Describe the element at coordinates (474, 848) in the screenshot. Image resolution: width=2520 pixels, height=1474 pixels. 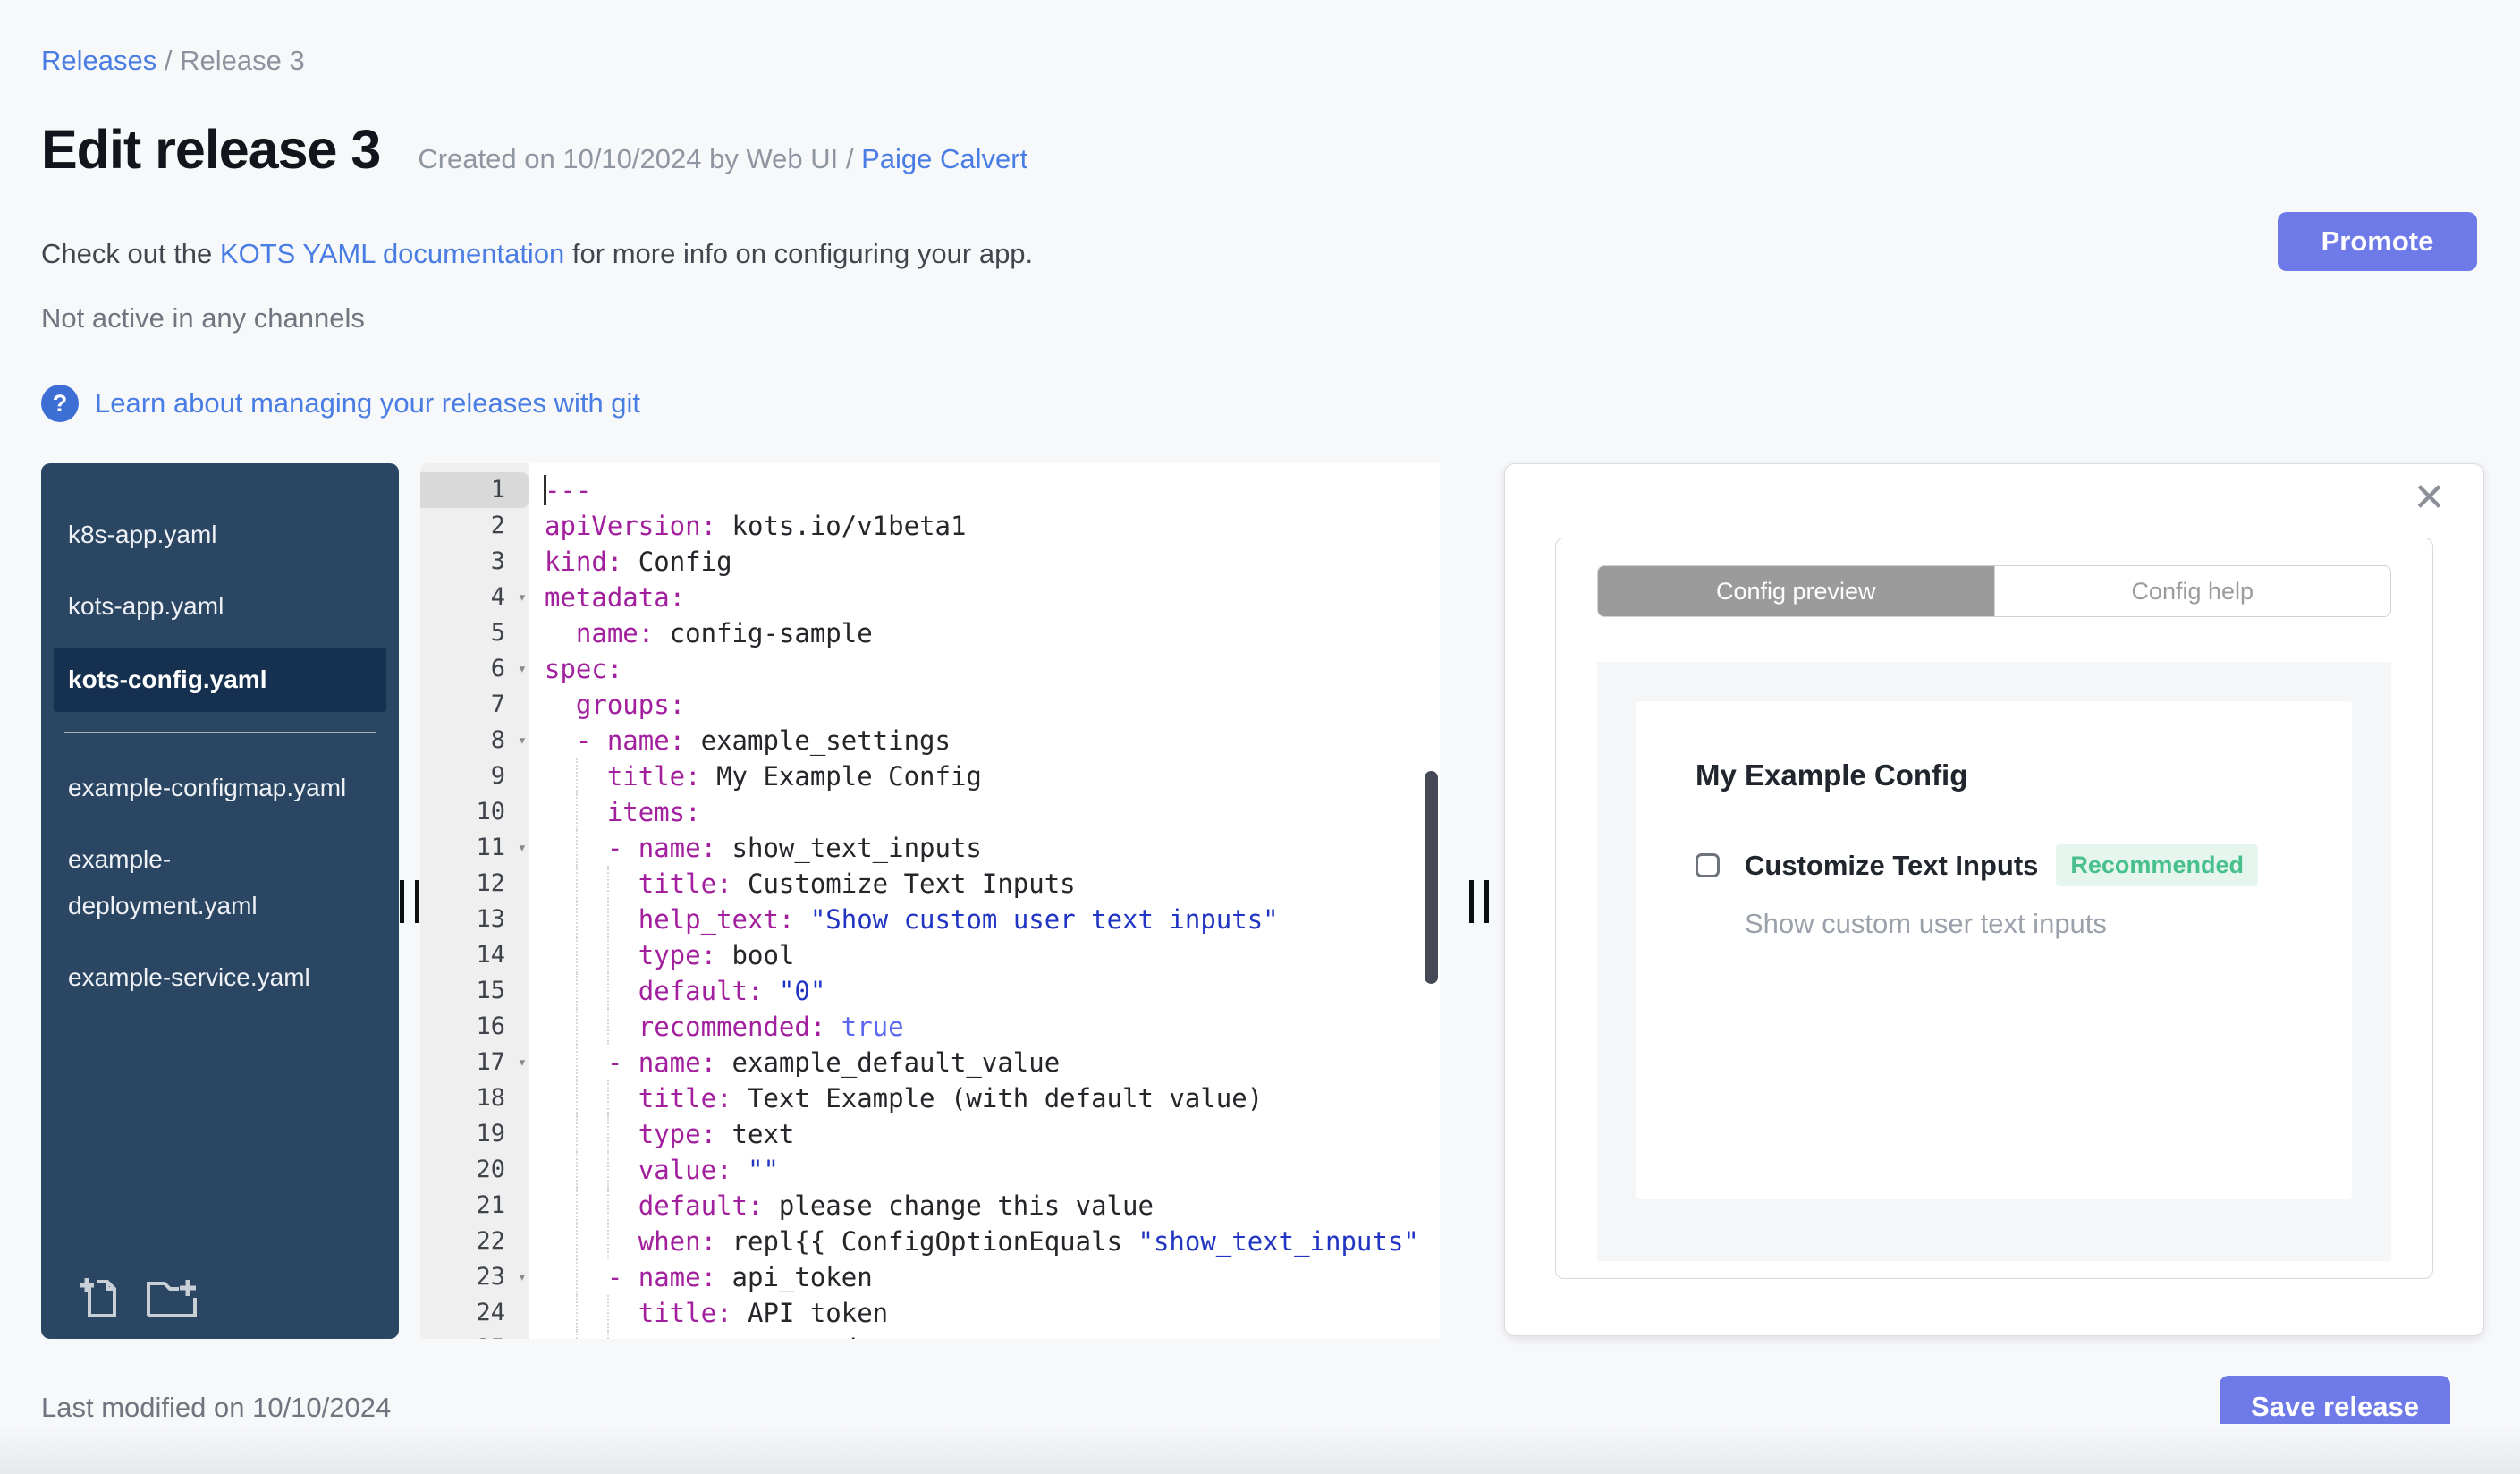
I see `line-number: 11 ▾` at that location.